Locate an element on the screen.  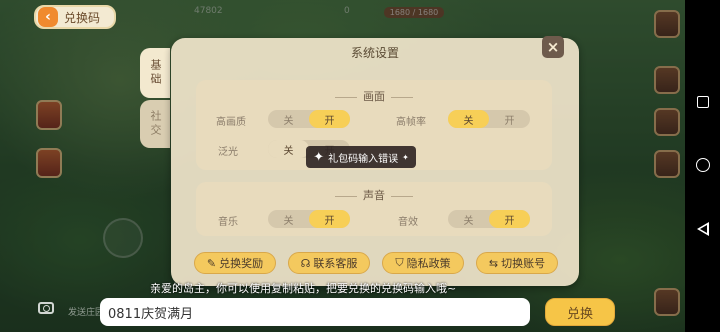
sound-panel: 声音 音乐 关 开 音效 关 开 is located at coordinates (374, 209).